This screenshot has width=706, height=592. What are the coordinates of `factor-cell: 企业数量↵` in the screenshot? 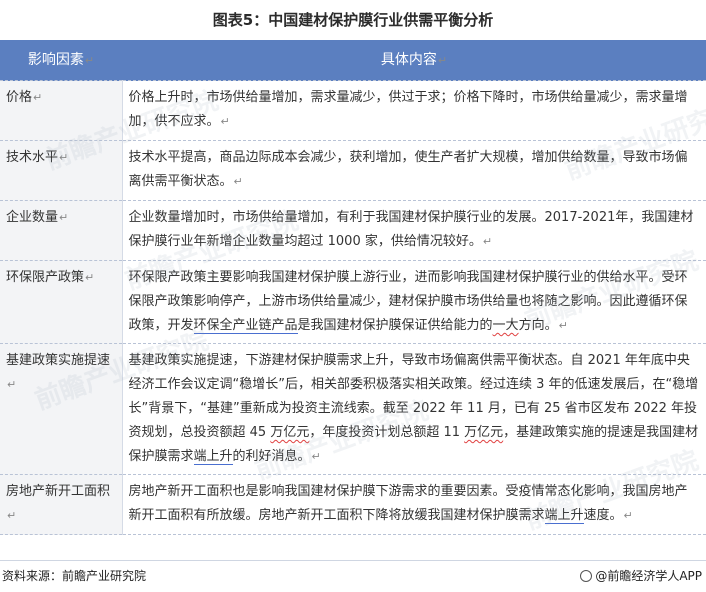 It's located at (61, 230).